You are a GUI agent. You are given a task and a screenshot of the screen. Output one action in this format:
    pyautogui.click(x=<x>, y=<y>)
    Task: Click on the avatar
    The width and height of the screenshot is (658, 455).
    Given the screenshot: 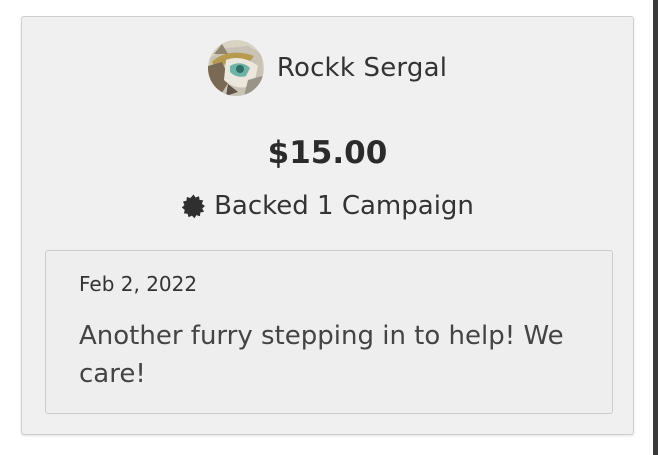 What is the action you would take?
    pyautogui.click(x=235, y=68)
    